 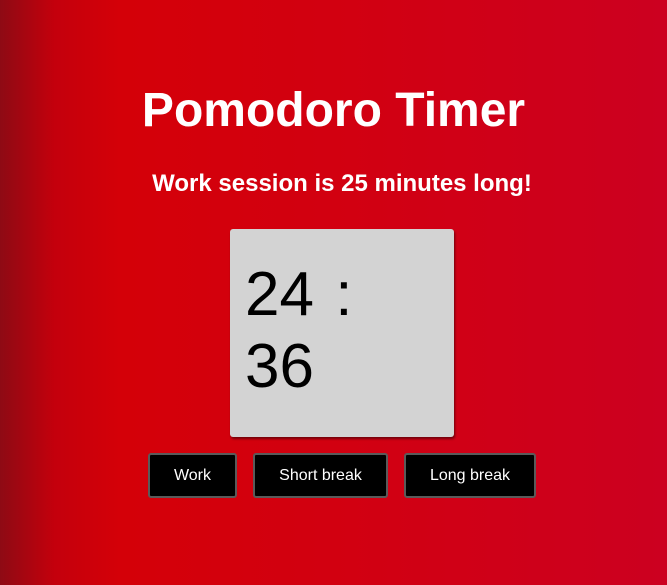 What do you see at coordinates (470, 475) in the screenshot?
I see `long-break-button: Long break` at bounding box center [470, 475].